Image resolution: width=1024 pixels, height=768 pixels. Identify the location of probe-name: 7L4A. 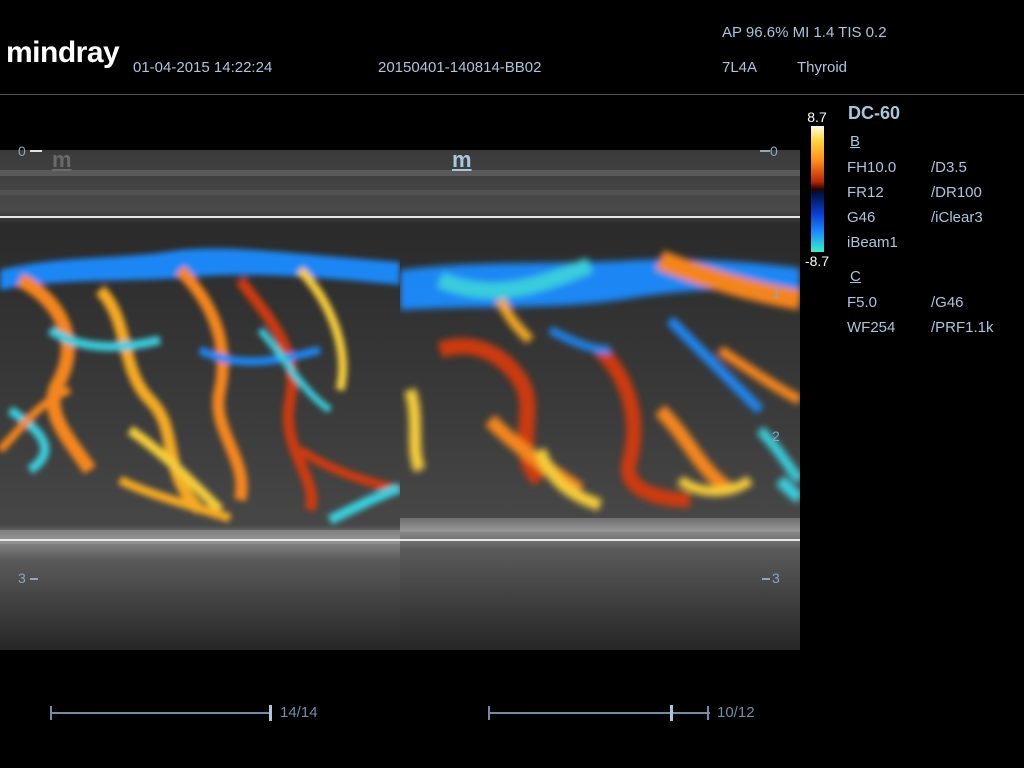
(740, 67).